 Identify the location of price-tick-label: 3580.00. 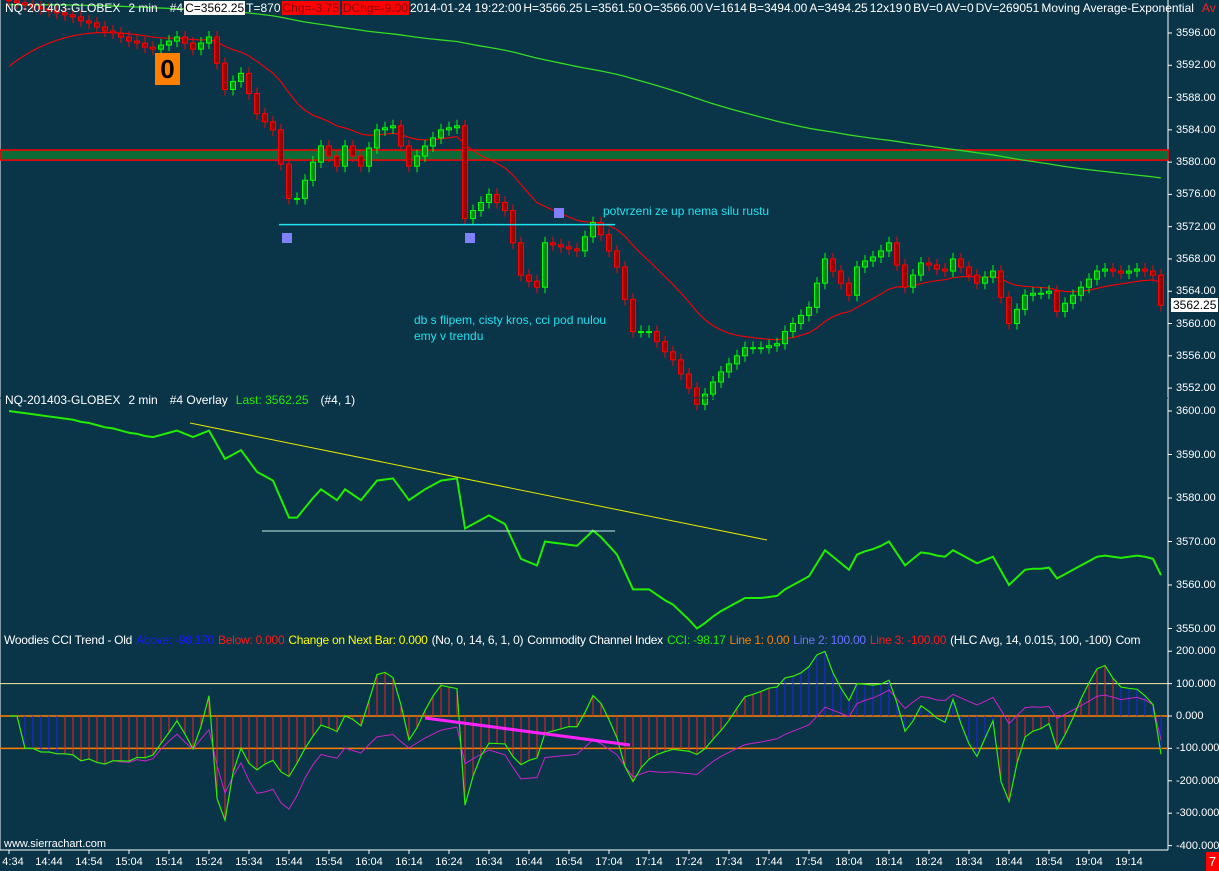
(1196, 162).